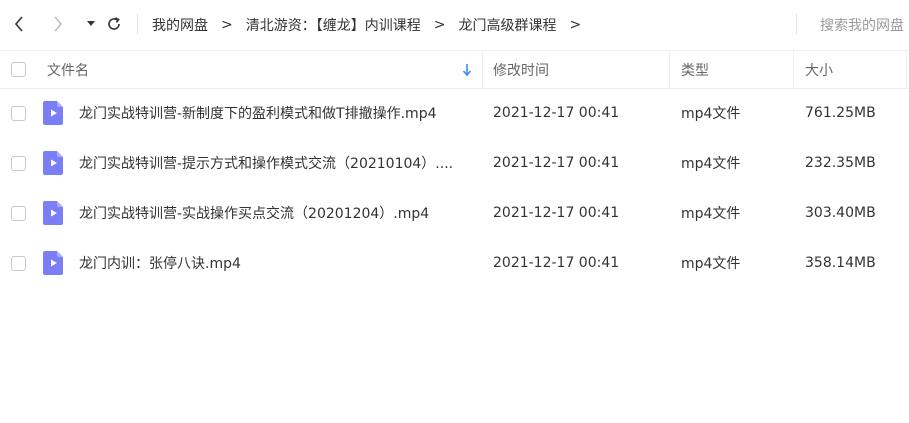 The height and width of the screenshot is (423, 909). What do you see at coordinates (819, 69) in the screenshot?
I see `column-header-size: 大小` at bounding box center [819, 69].